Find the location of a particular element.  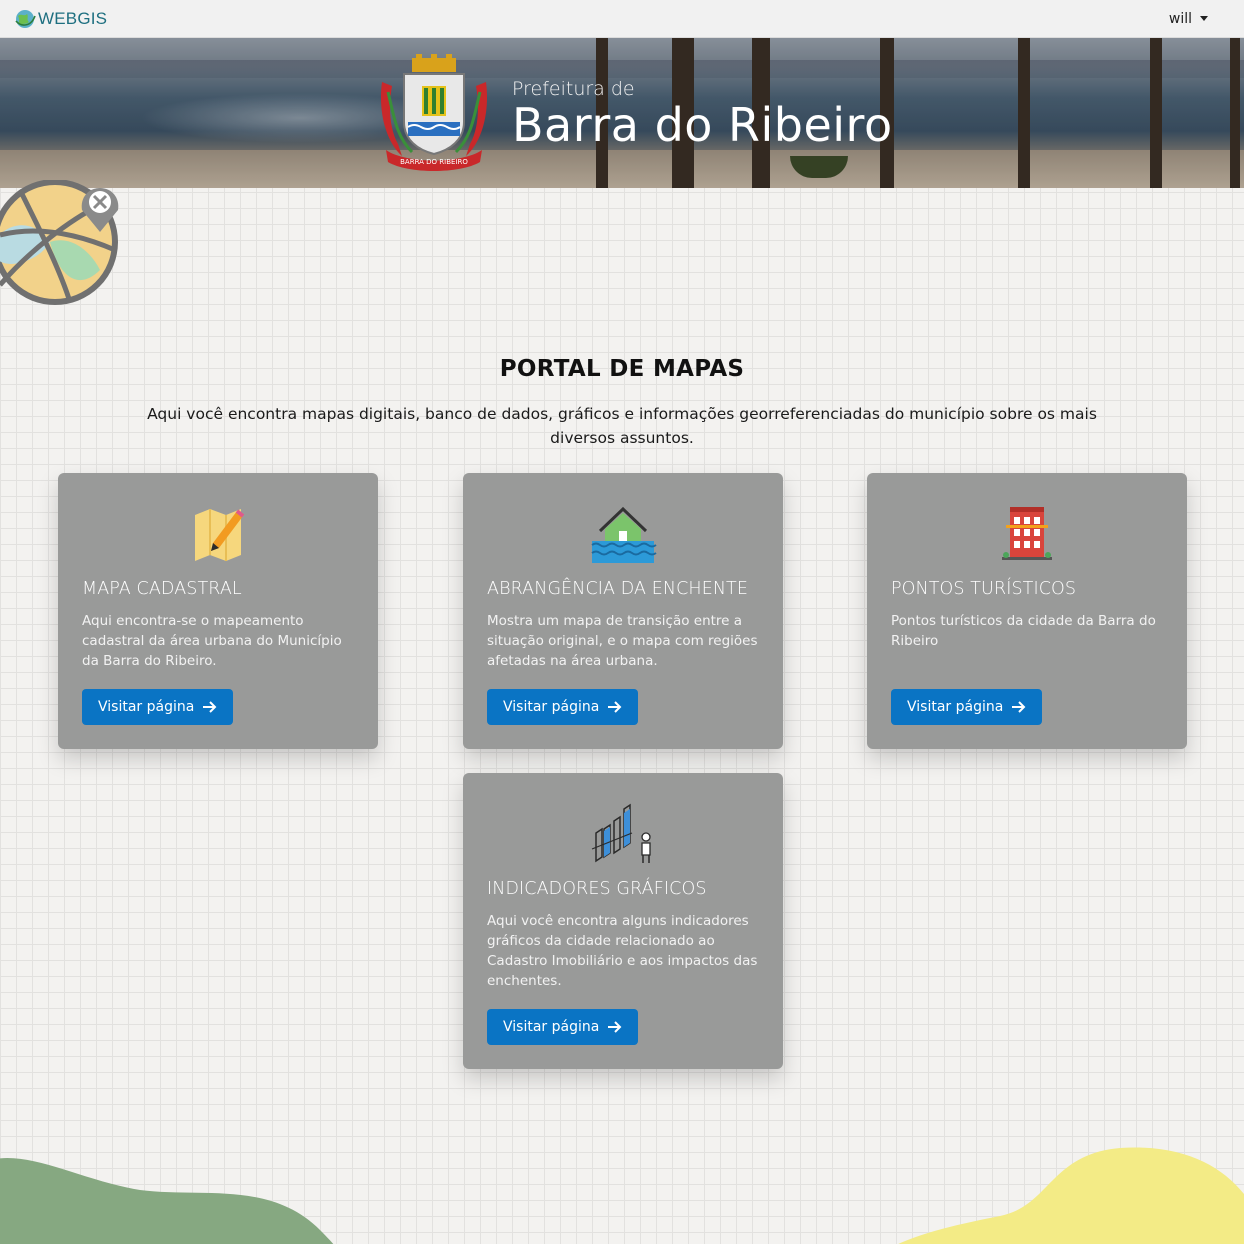

card-title: PONTOS TURÍSTICOS is located at coordinates (984, 589).